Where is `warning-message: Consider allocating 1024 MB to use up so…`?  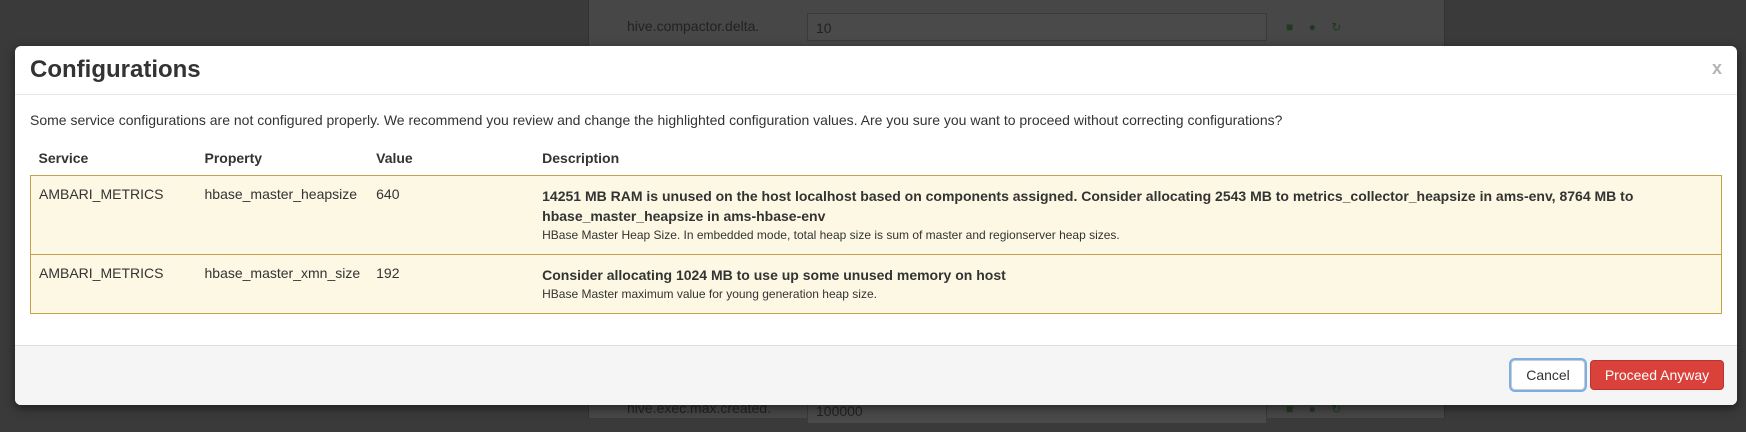
warning-message: Consider allocating 1024 MB to use up so… is located at coordinates (774, 275).